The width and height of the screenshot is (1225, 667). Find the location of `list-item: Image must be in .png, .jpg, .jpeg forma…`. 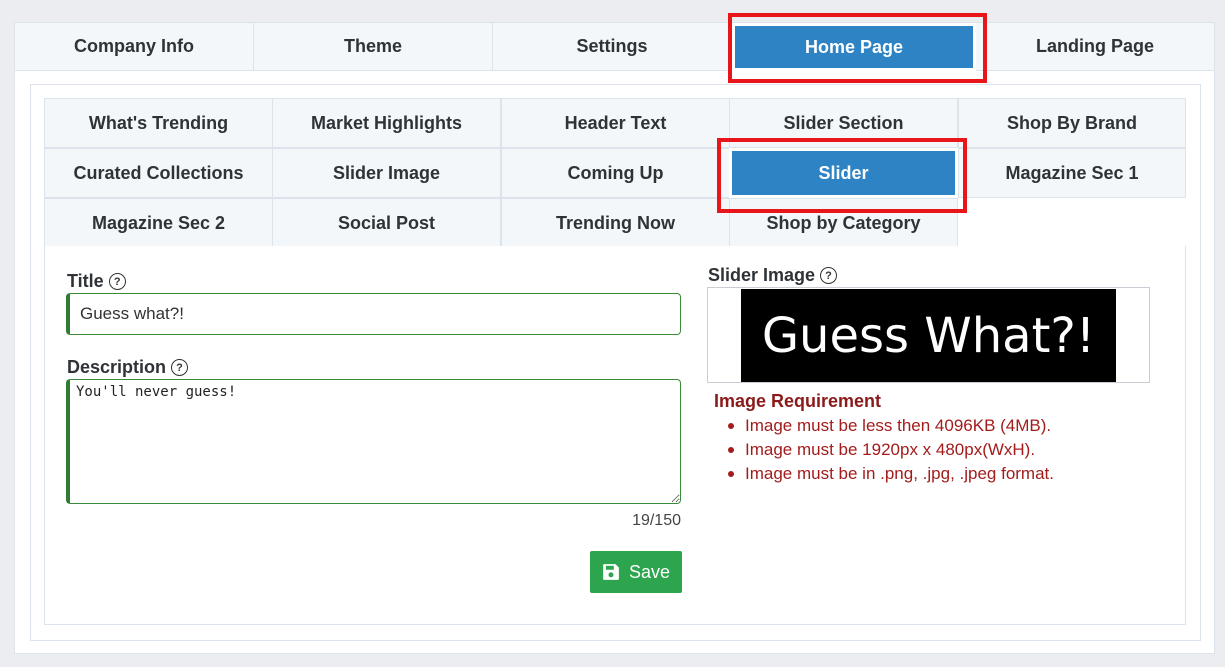

list-item: Image must be in .png, .jpg, .jpeg forma… is located at coordinates (891, 474).